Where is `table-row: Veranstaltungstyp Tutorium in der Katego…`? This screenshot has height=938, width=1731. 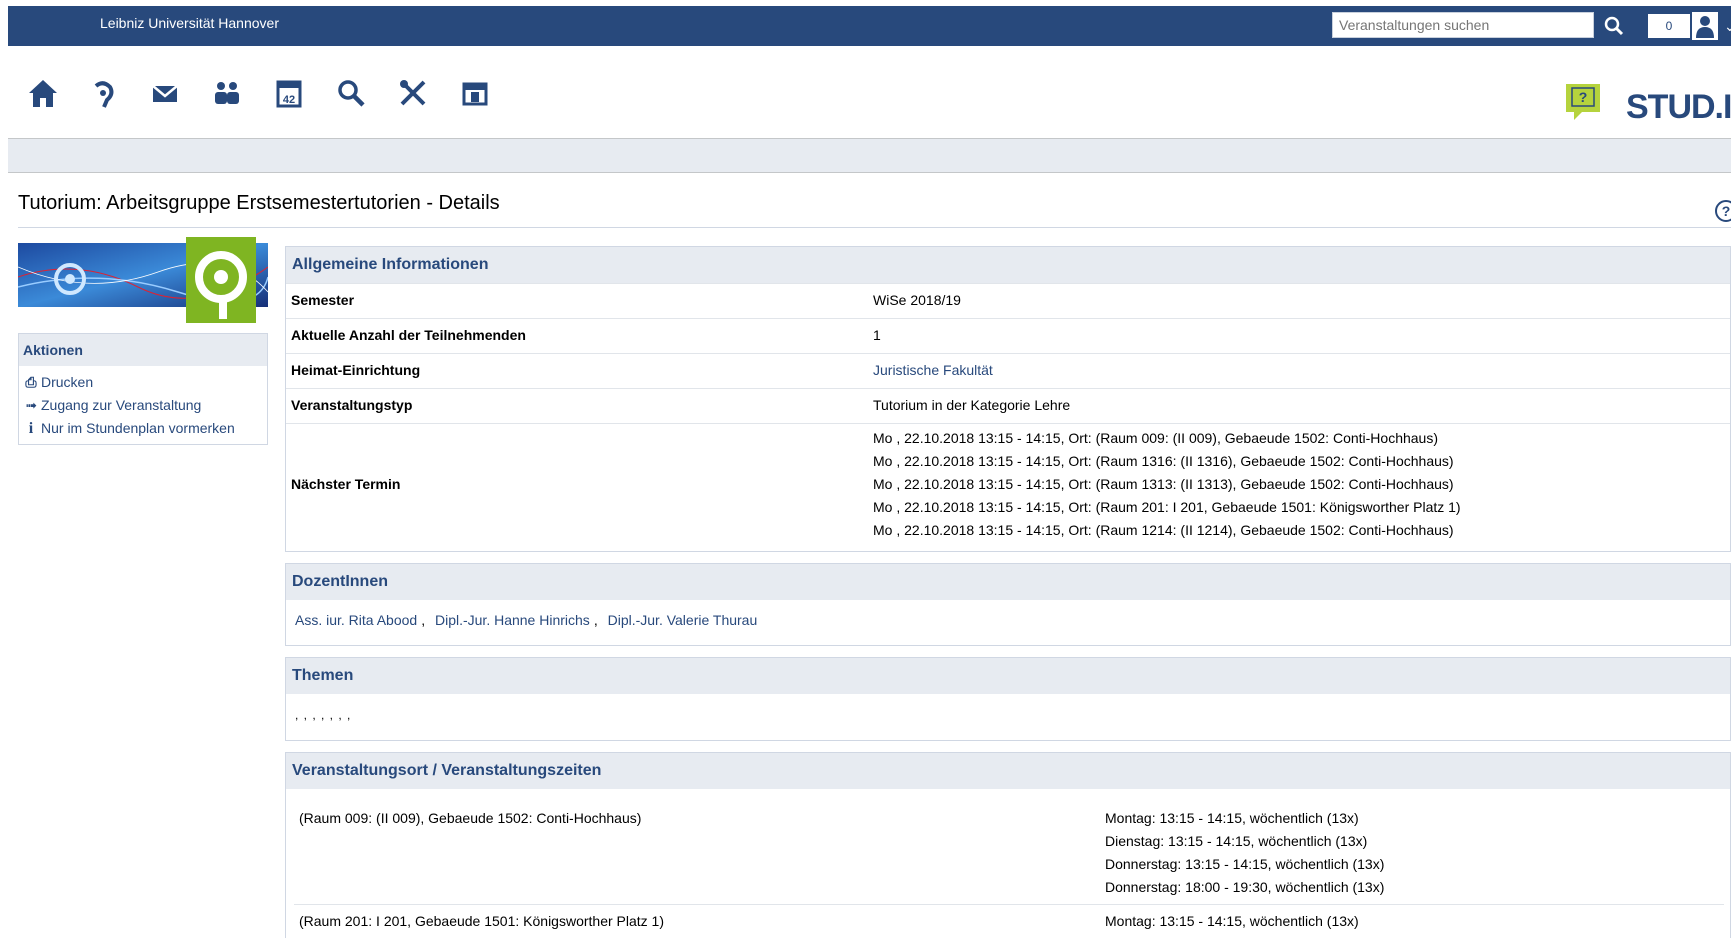 table-row: Veranstaltungstyp Tutorium in der Katego… is located at coordinates (1008, 406).